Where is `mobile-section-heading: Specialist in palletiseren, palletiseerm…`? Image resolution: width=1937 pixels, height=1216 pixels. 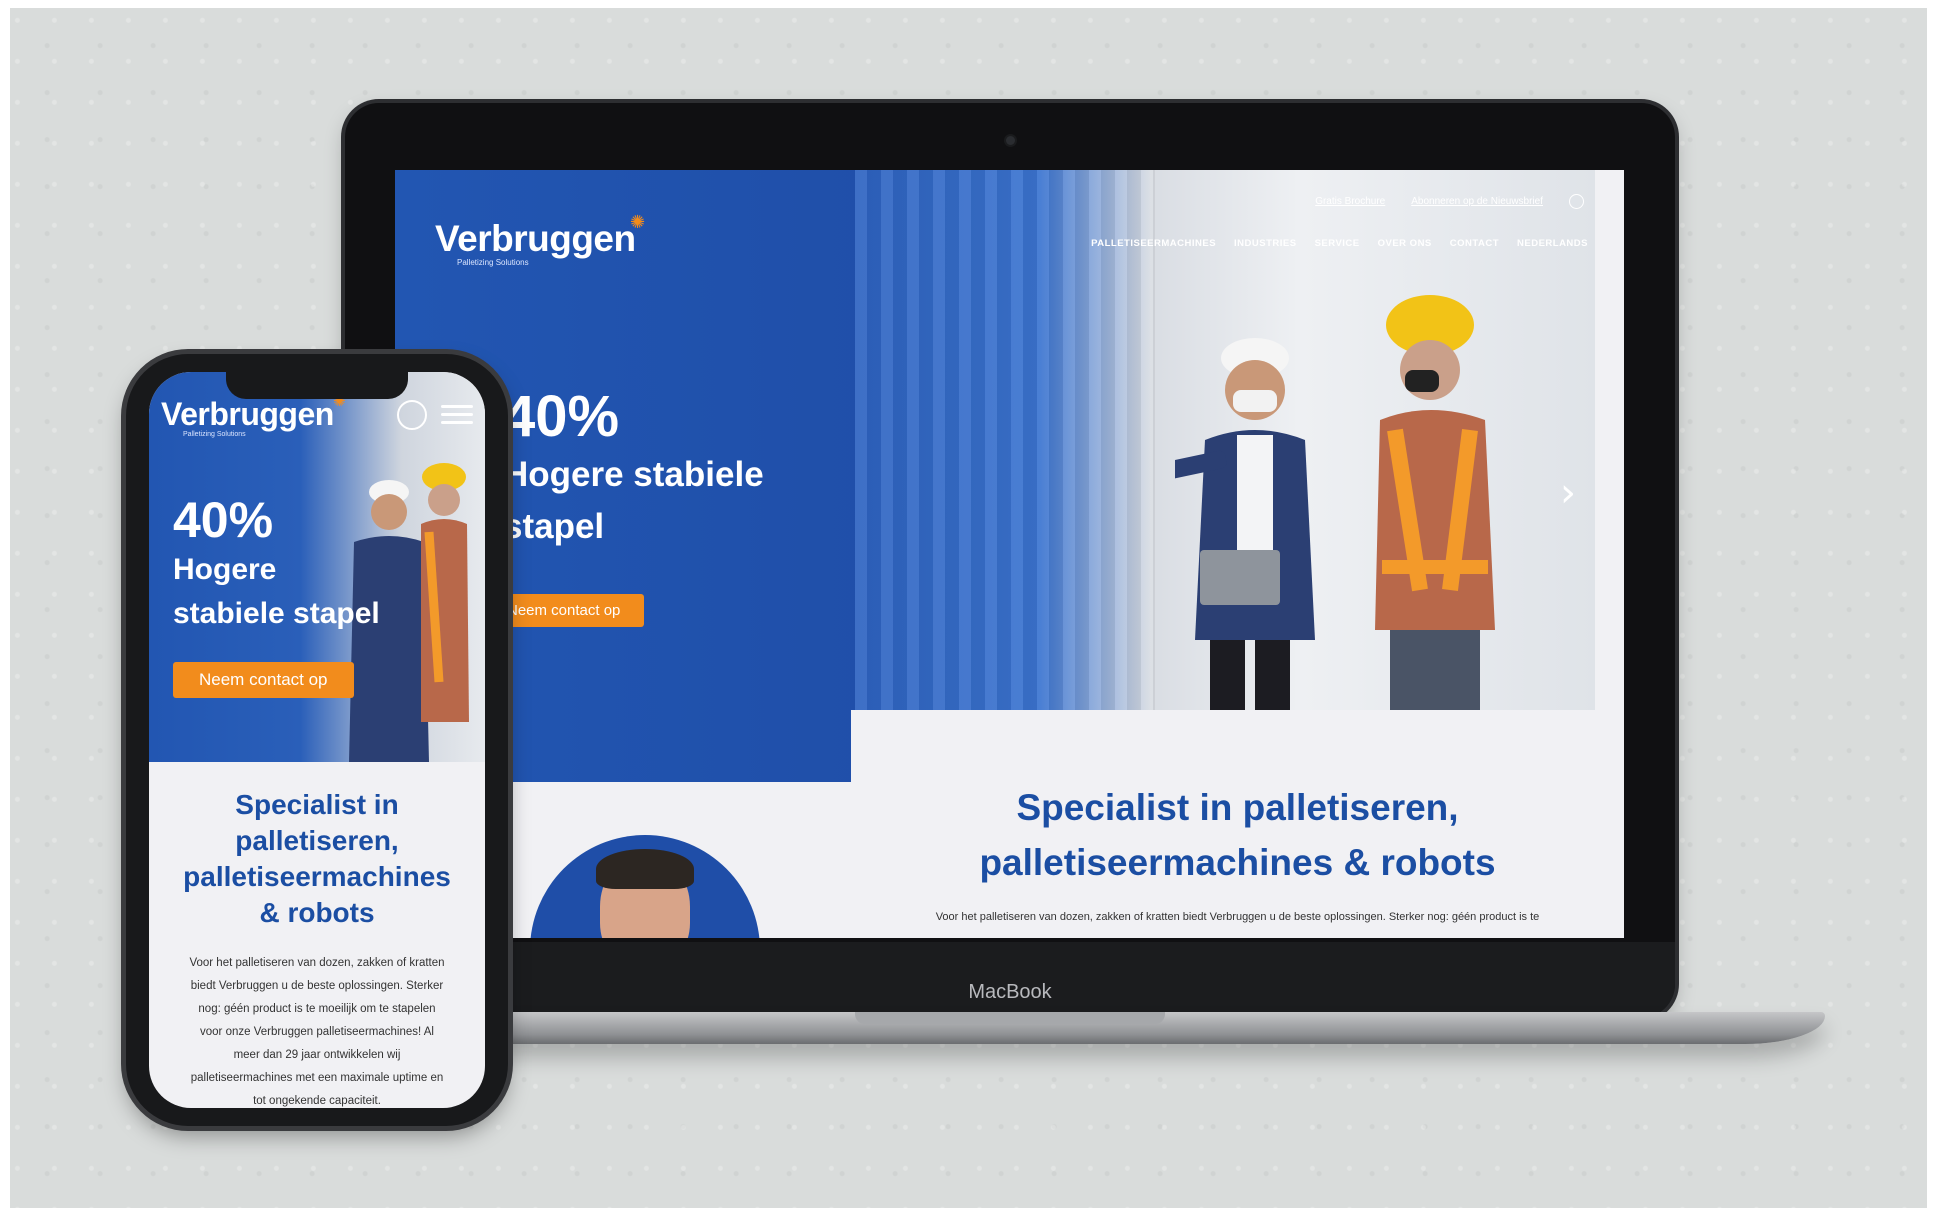
mobile-section-heading: Specialist in palletiseren, palletiseerm… is located at coordinates (317, 859).